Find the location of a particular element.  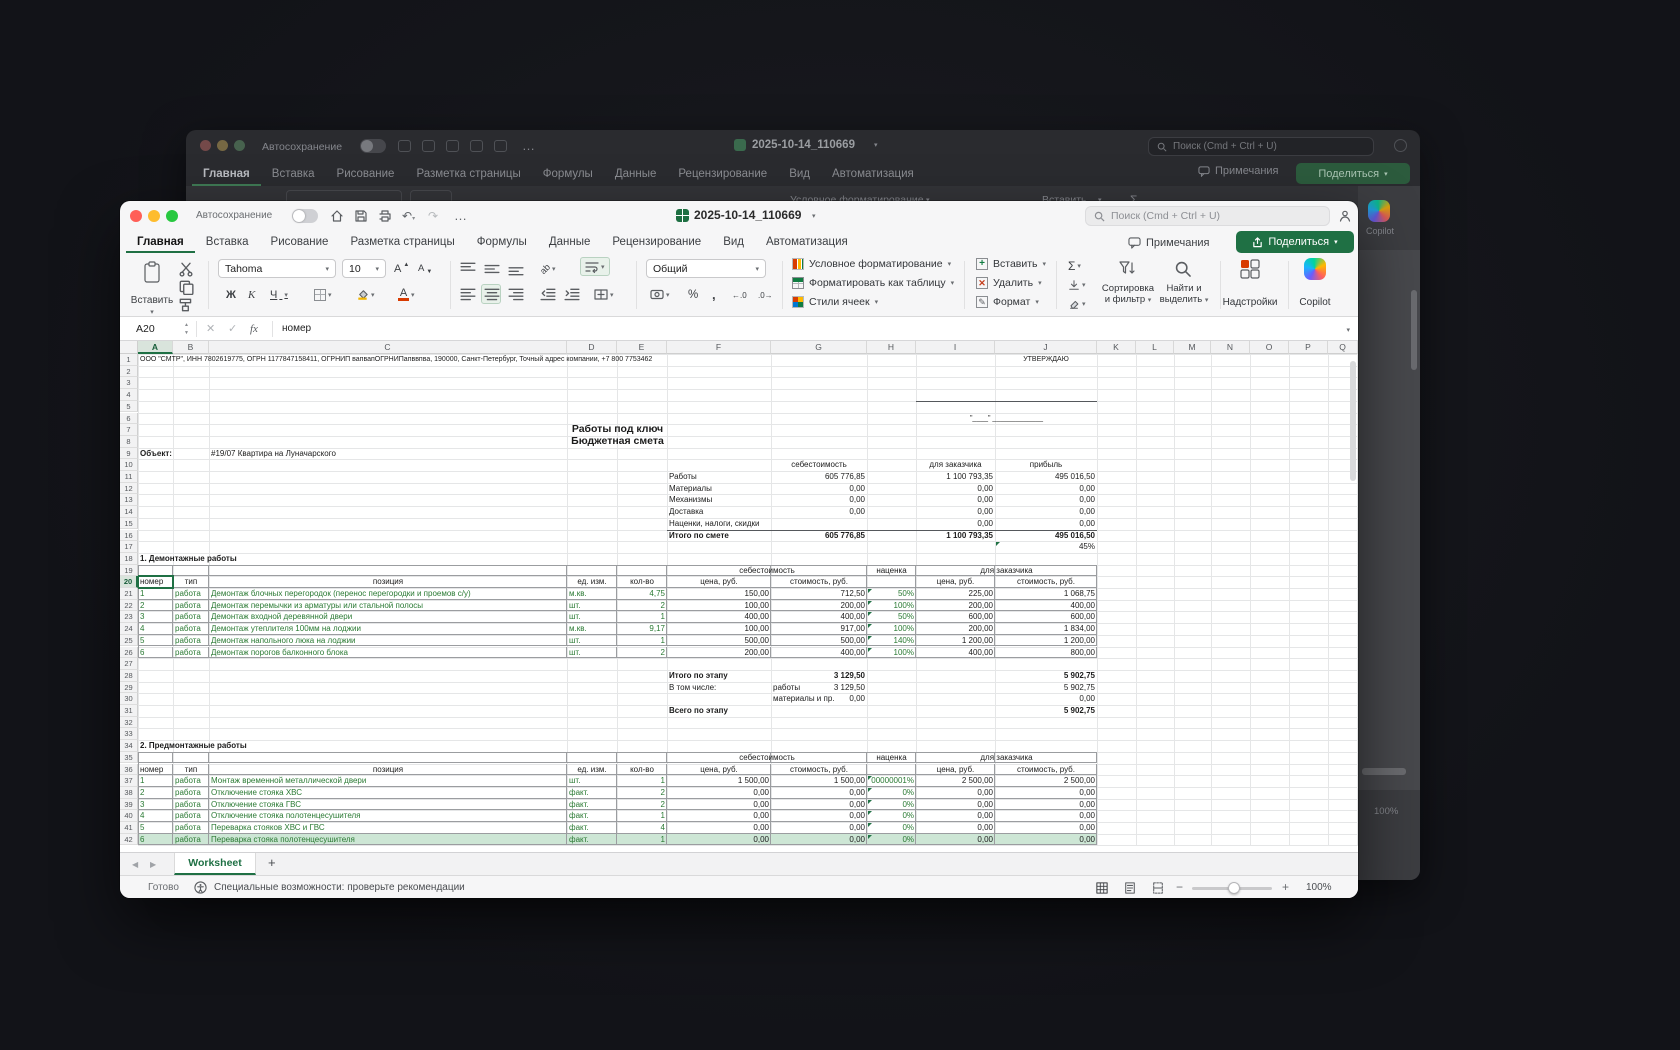

cell-J11: 495 016,50 is located at coordinates (1046, 477).